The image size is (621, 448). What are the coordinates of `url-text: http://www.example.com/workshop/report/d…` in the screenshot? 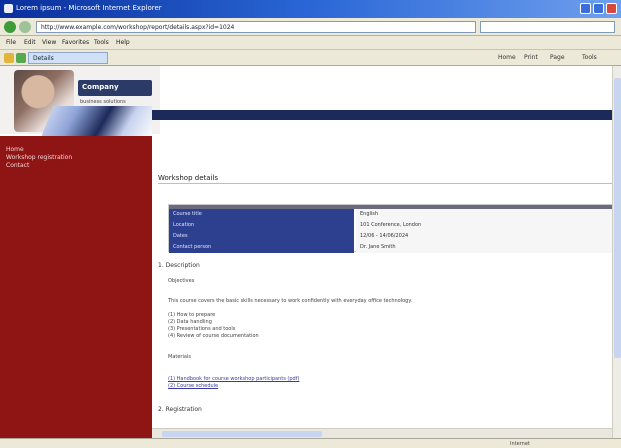 It's located at (138, 27).